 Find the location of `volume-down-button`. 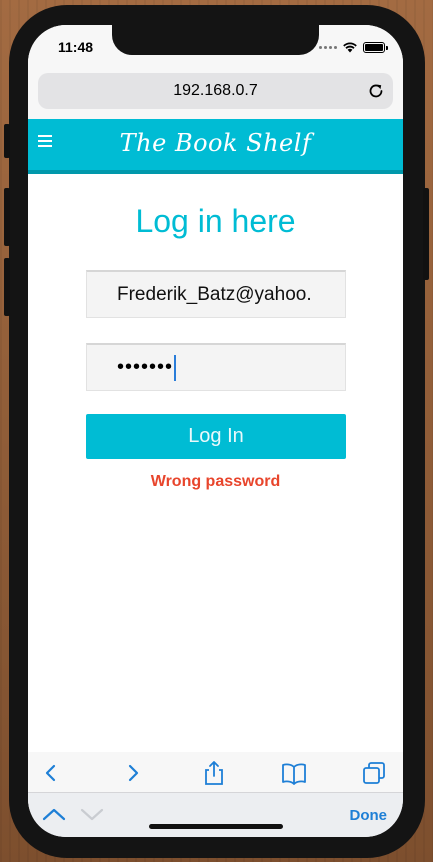

volume-down-button is located at coordinates (7, 287).